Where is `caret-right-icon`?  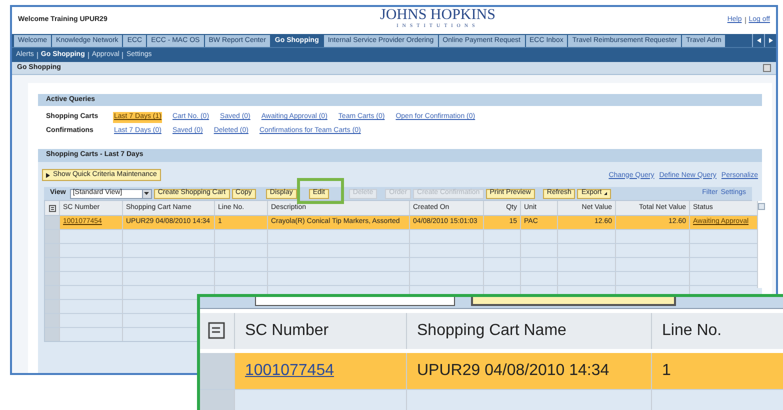
caret-right-icon is located at coordinates (770, 40).